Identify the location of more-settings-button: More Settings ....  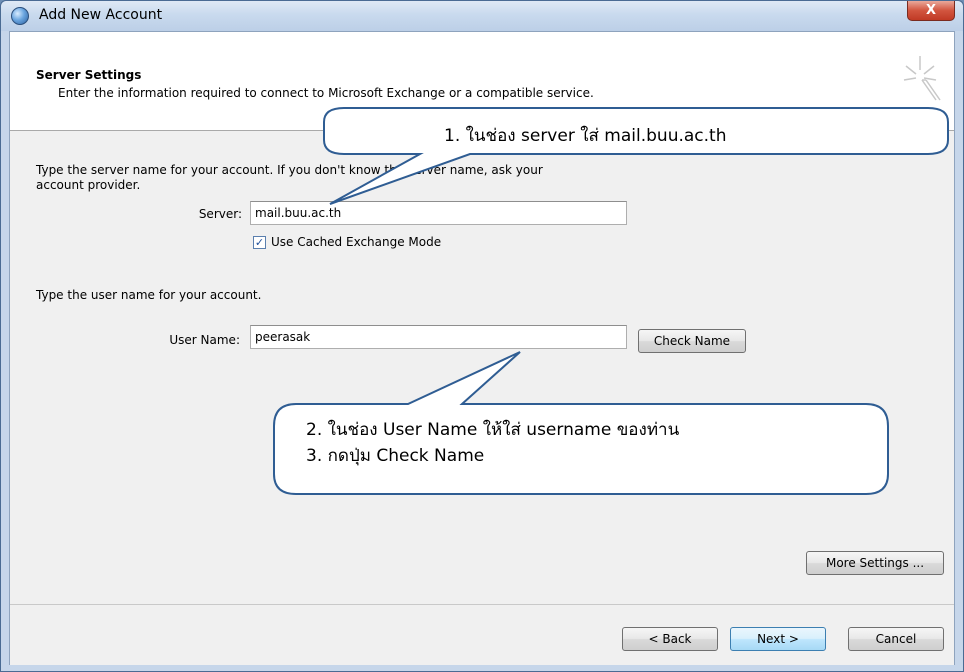
(875, 563).